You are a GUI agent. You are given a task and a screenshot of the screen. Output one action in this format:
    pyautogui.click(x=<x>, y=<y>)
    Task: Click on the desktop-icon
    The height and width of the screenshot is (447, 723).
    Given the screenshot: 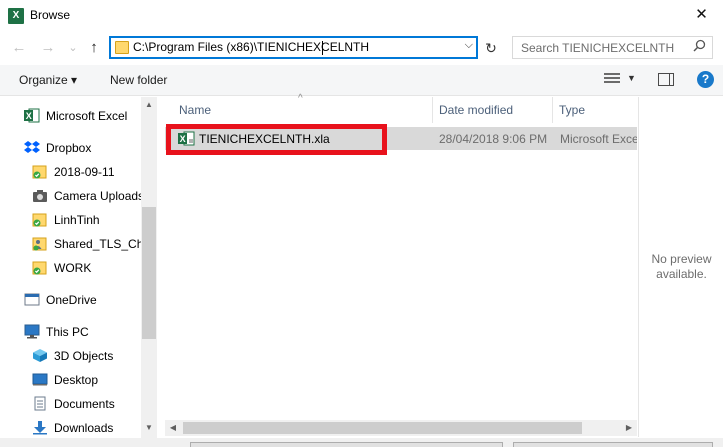 What is the action you would take?
    pyautogui.click(x=40, y=379)
    